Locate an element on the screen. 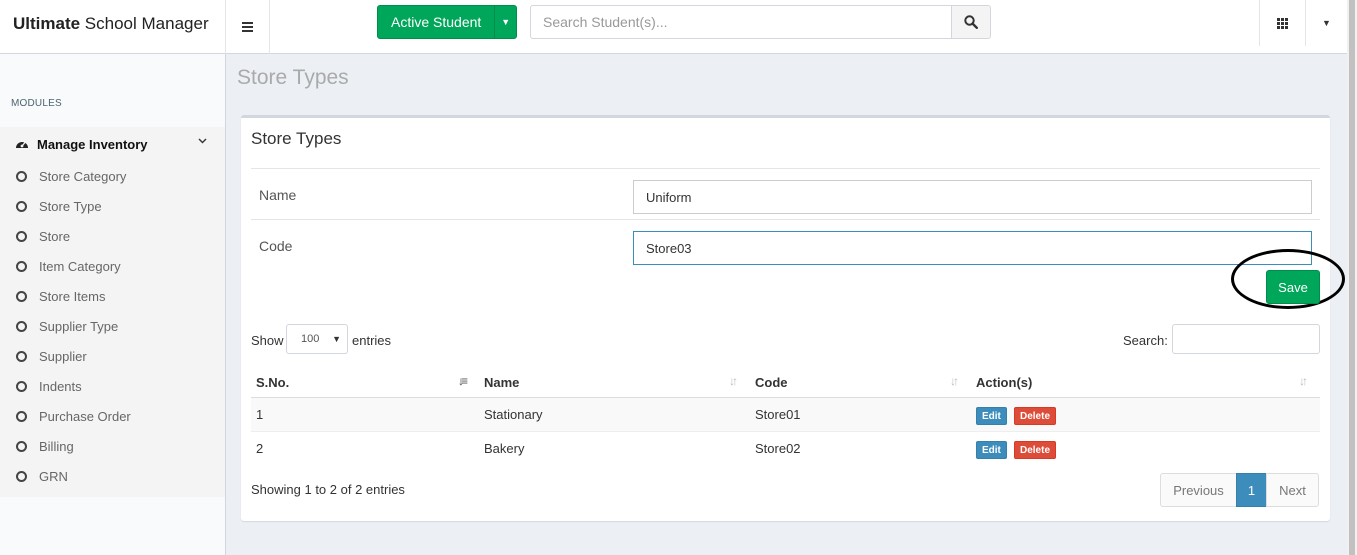 The width and height of the screenshot is (1357, 555). cell-sno: 2 is located at coordinates (260, 448).